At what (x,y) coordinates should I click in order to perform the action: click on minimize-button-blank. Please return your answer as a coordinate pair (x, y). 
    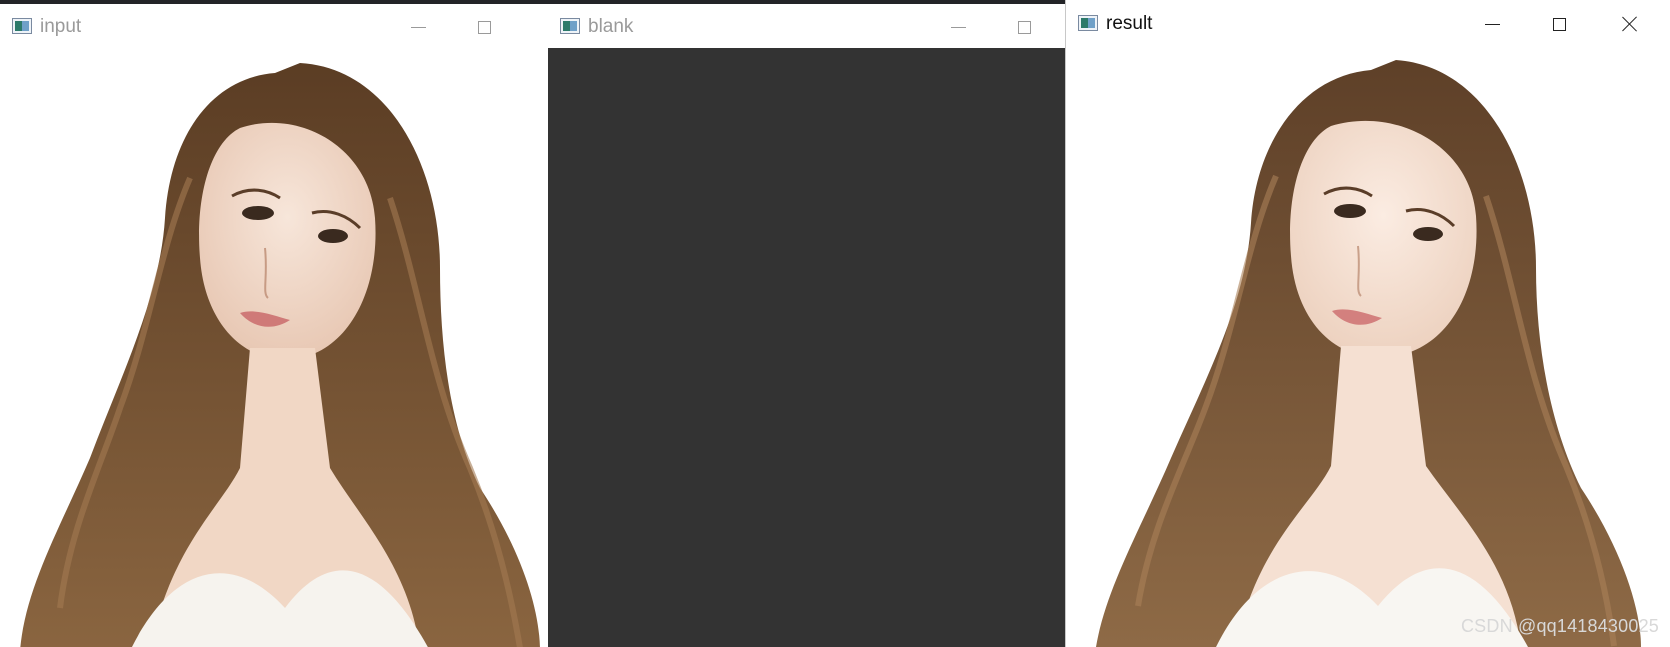
    Looking at the image, I should click on (958, 27).